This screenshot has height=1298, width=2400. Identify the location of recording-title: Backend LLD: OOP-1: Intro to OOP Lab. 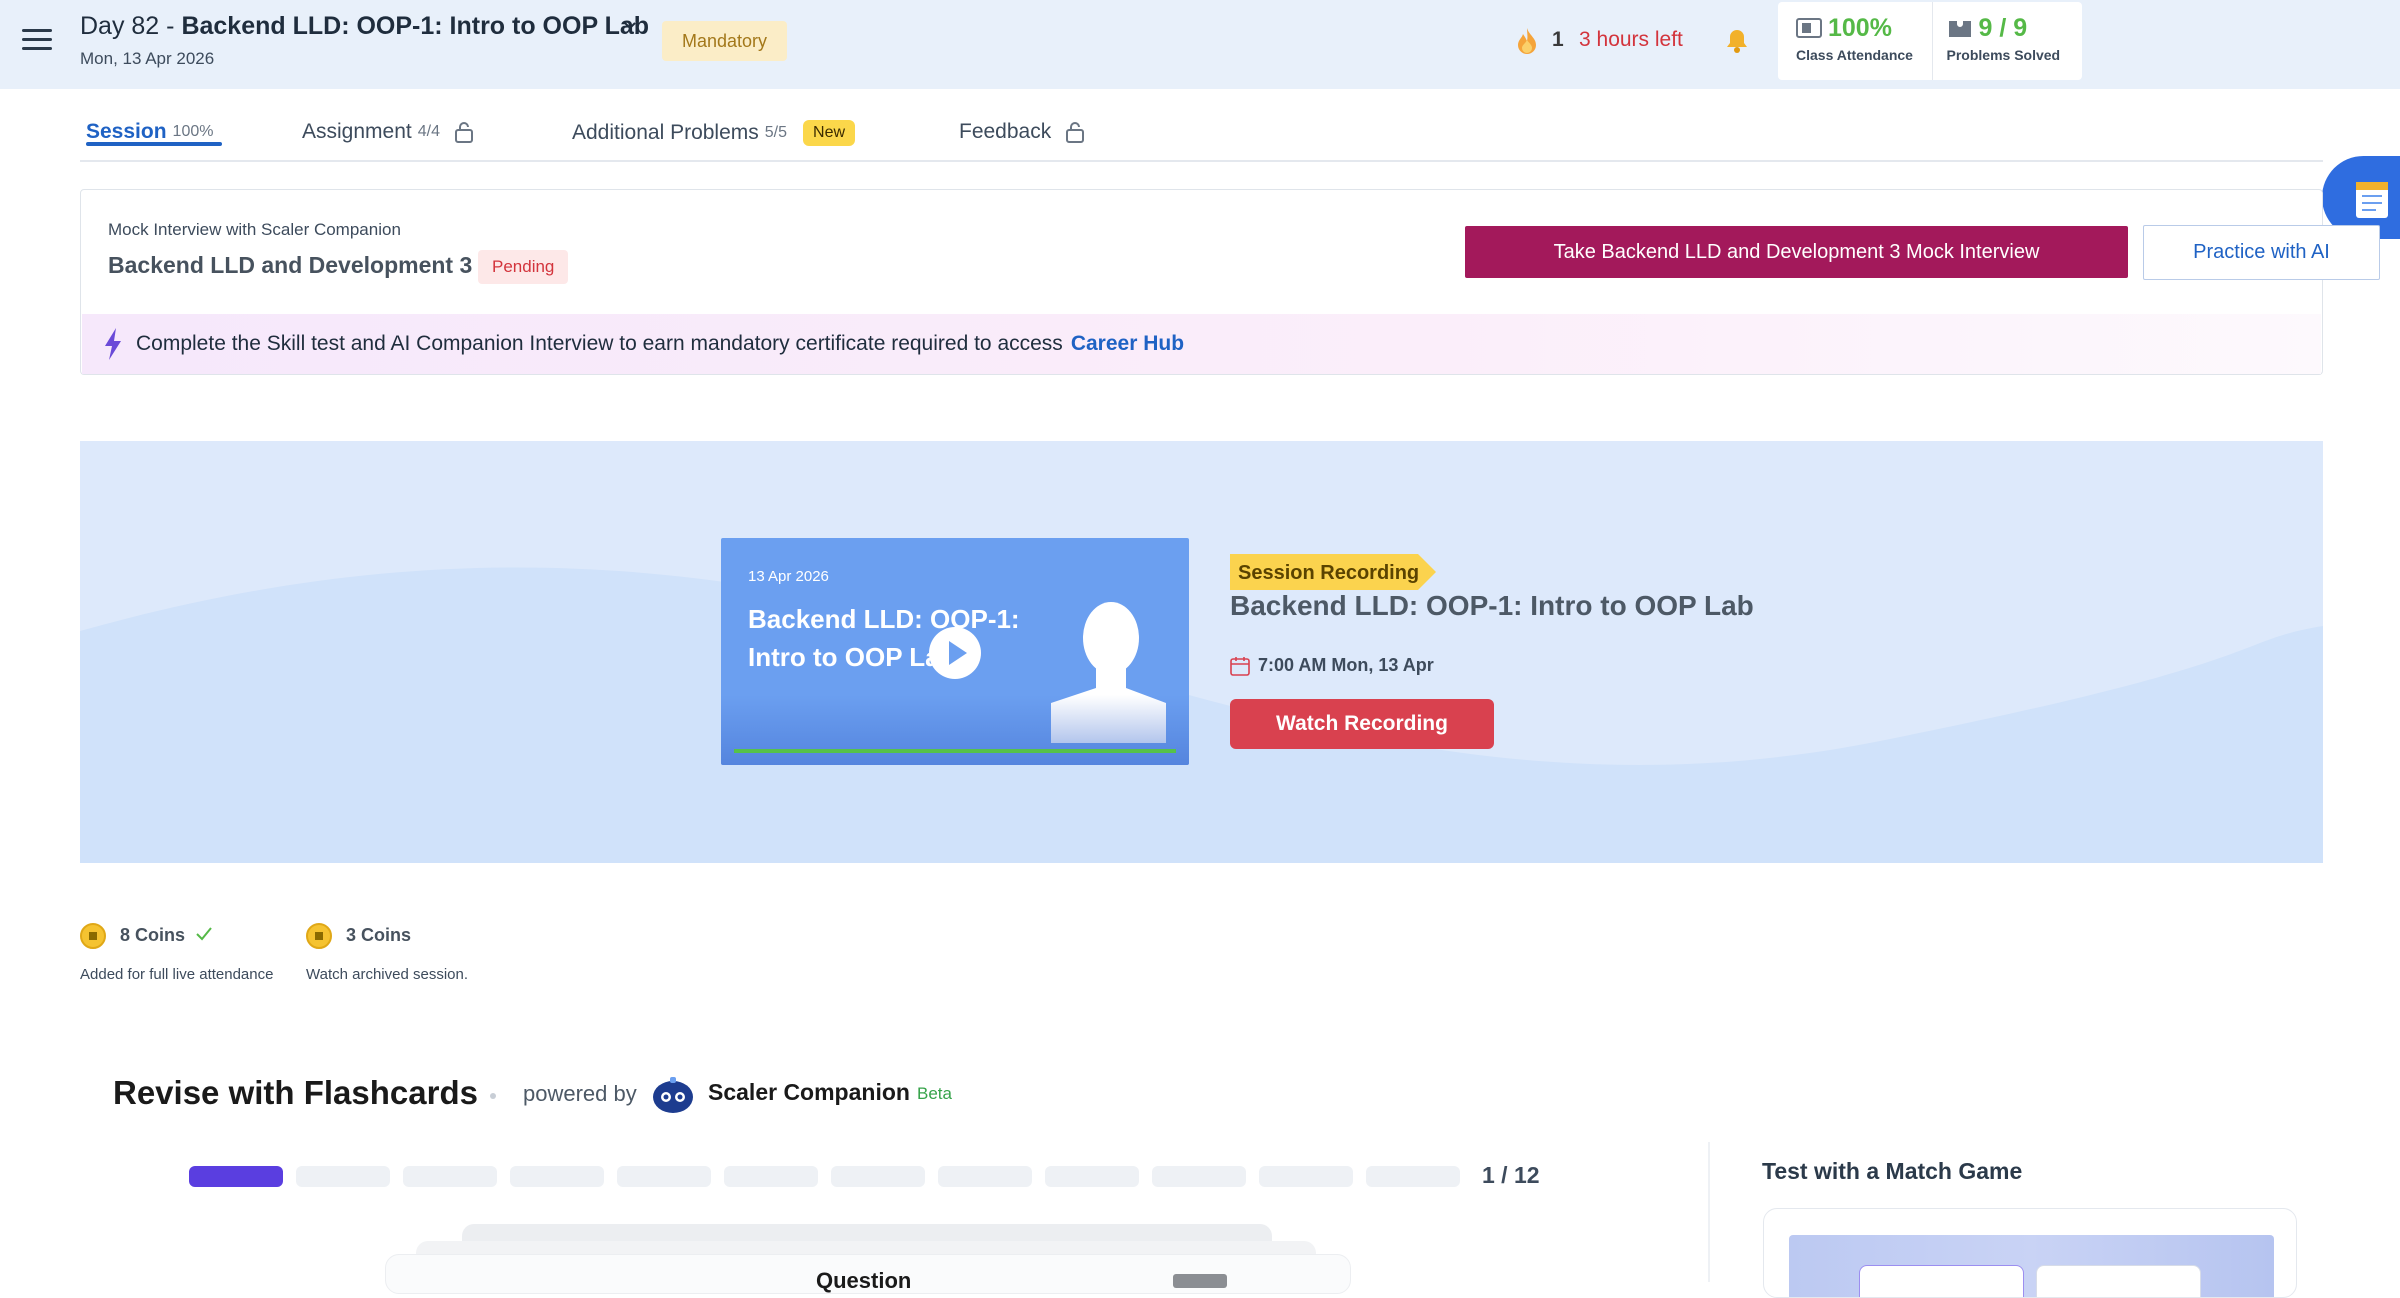
(1492, 605).